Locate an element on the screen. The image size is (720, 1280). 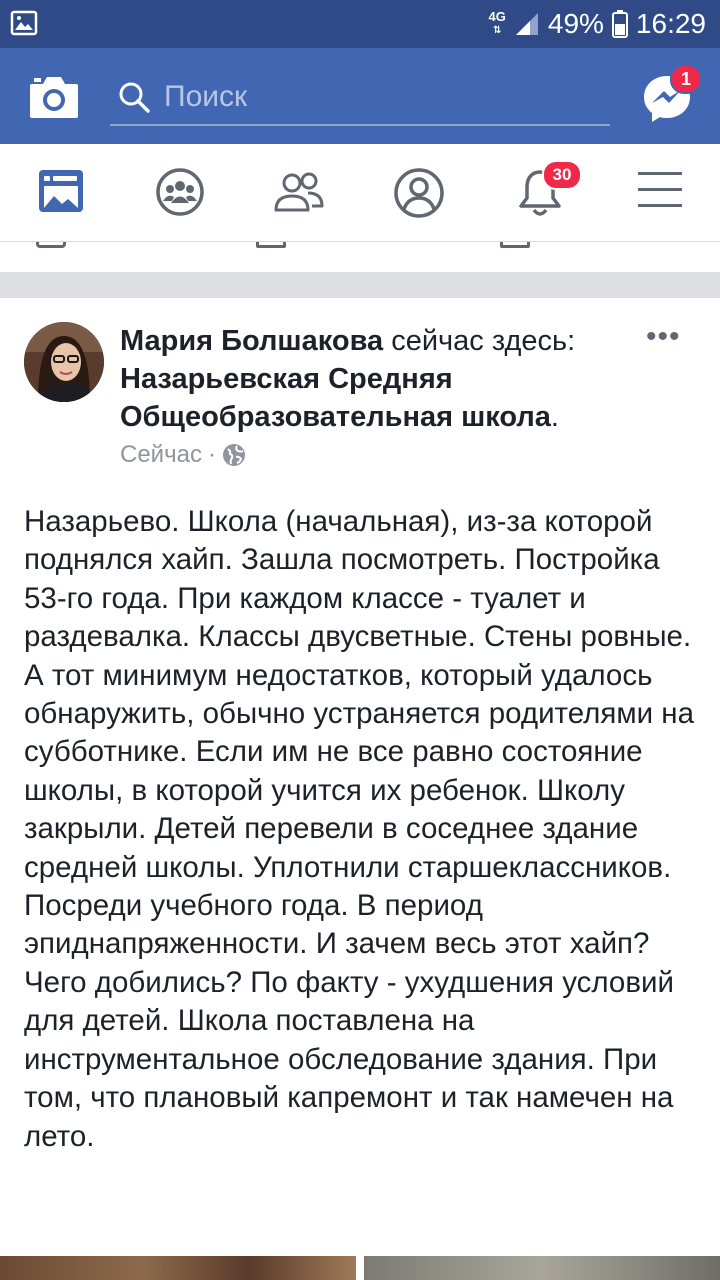
network-type: 4G ⇅ is located at coordinates (497, 22).